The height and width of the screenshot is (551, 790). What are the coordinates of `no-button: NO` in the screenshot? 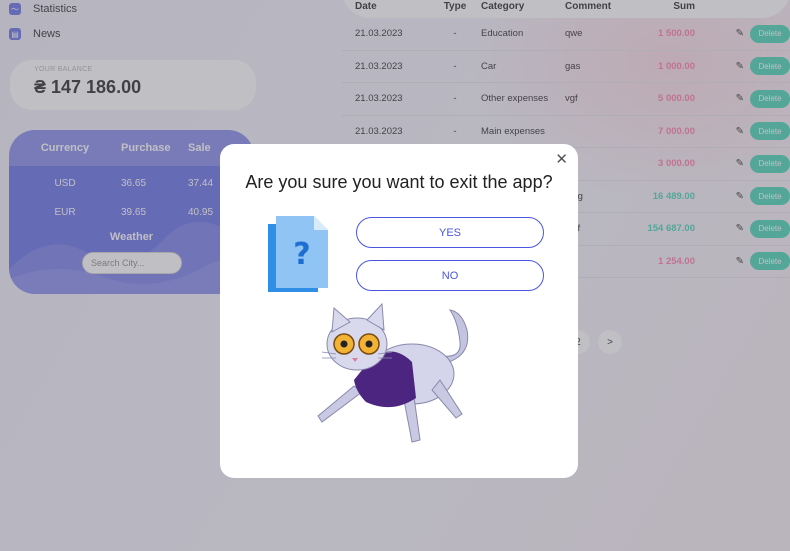 It's located at (450, 275).